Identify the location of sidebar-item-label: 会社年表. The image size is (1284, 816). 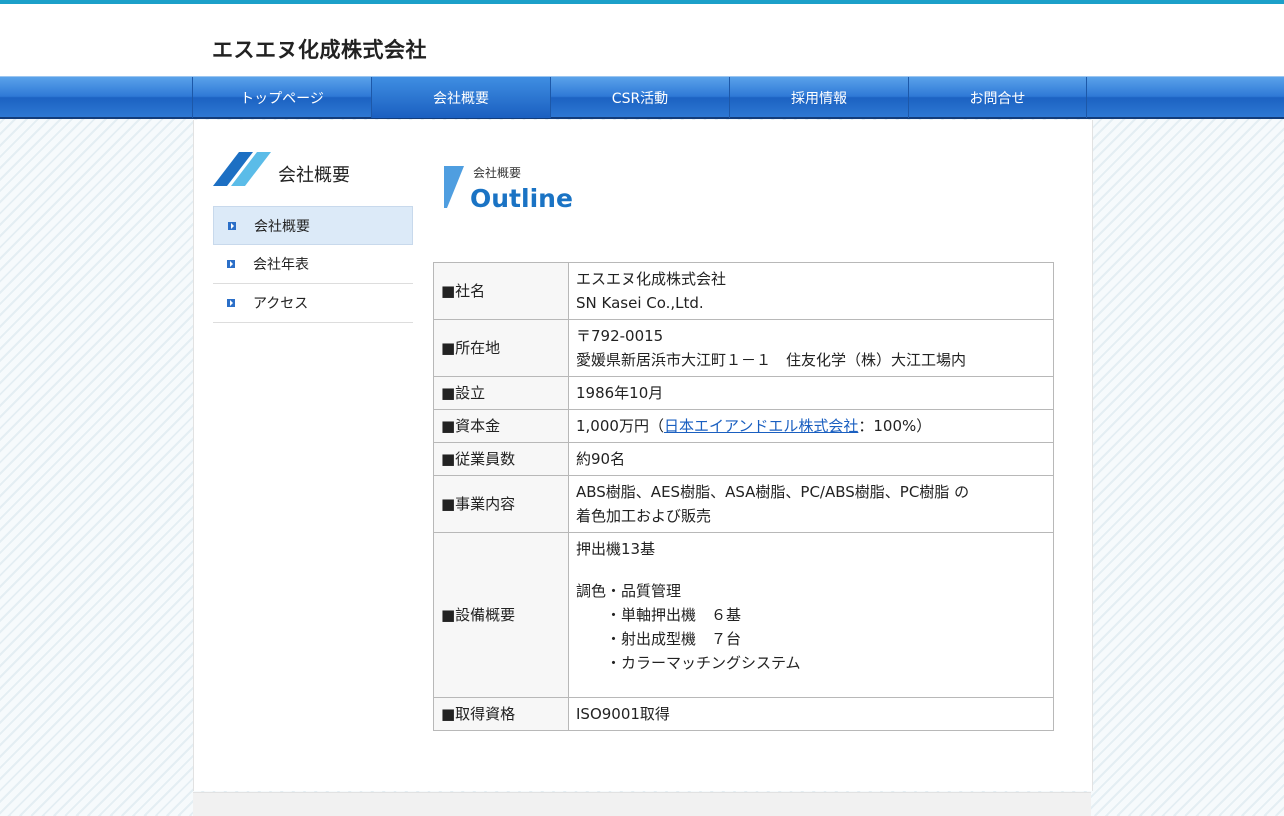
(281, 265).